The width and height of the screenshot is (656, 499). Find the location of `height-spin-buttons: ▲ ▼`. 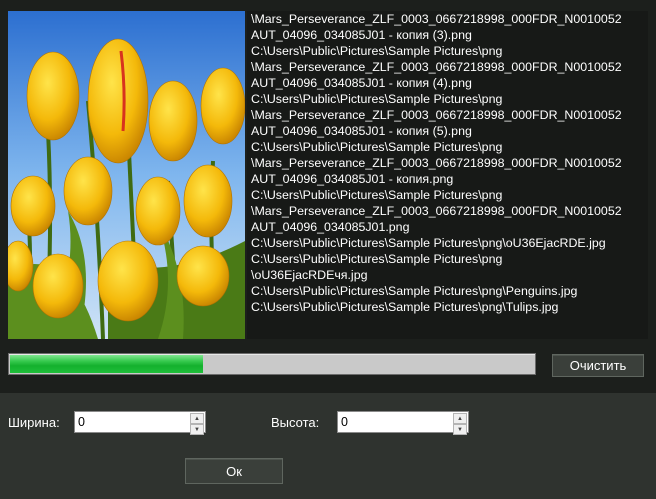

height-spin-buttons: ▲ ▼ is located at coordinates (460, 424).